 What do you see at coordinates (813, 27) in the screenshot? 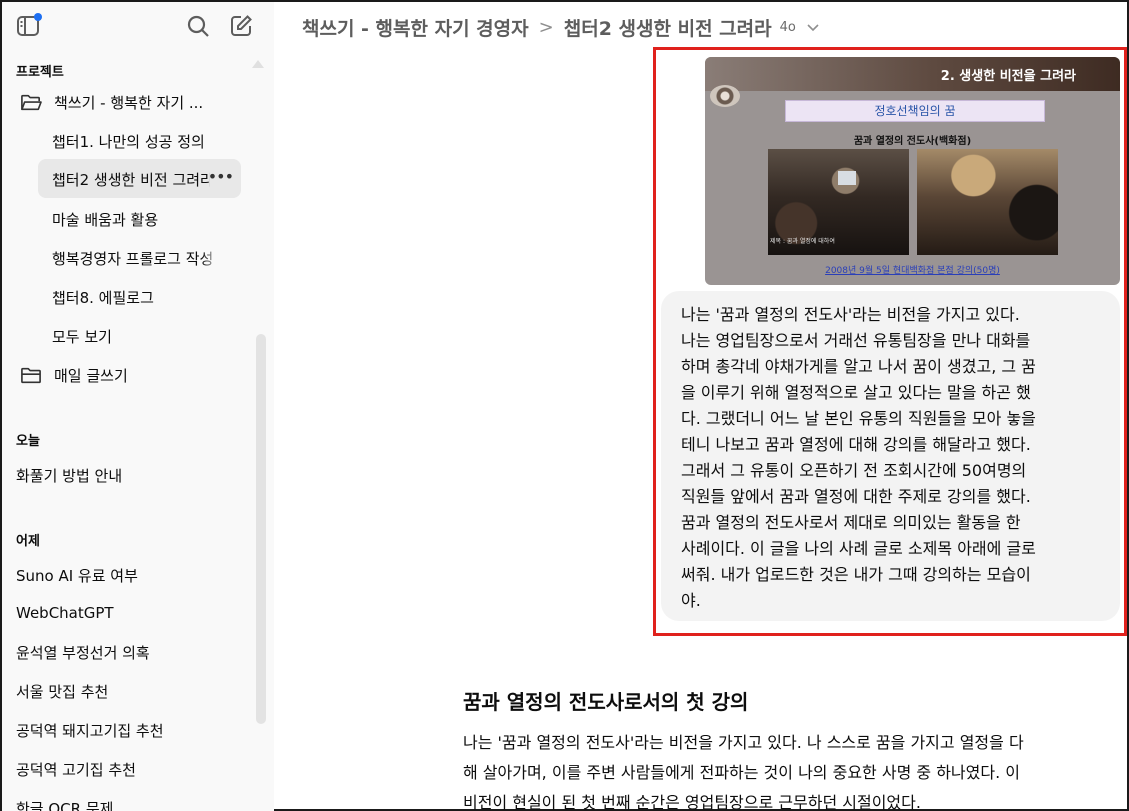
I see `chevron-down-icon` at bounding box center [813, 27].